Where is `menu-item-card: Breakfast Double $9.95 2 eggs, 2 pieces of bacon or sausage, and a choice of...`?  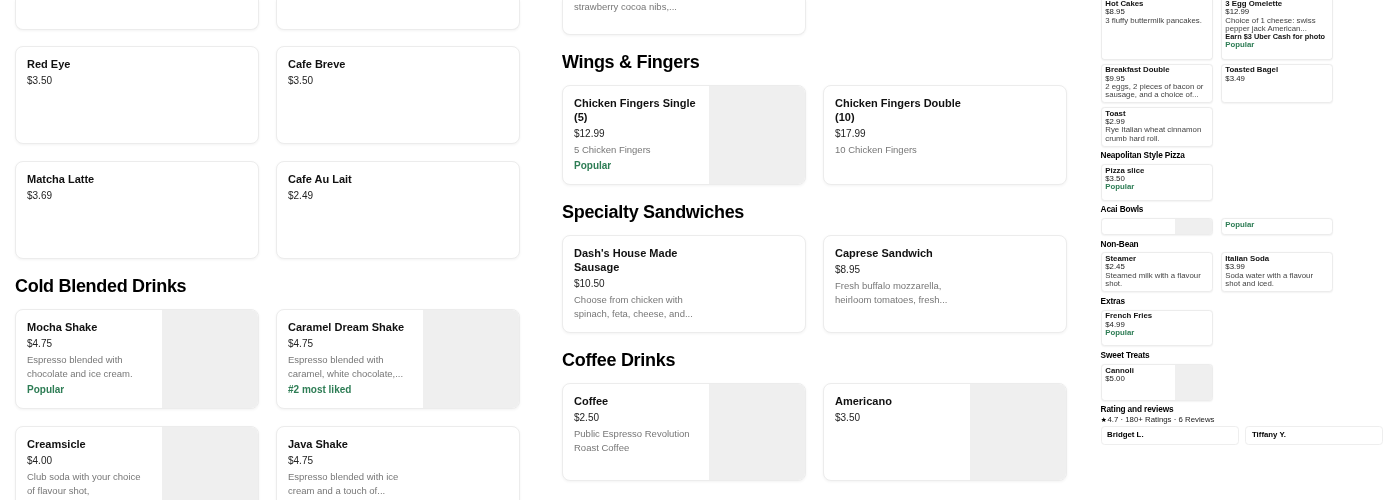 menu-item-card: Breakfast Double $9.95 2 eggs, 2 pieces of bacon or sausage, and a choice of... is located at coordinates (1156, 83).